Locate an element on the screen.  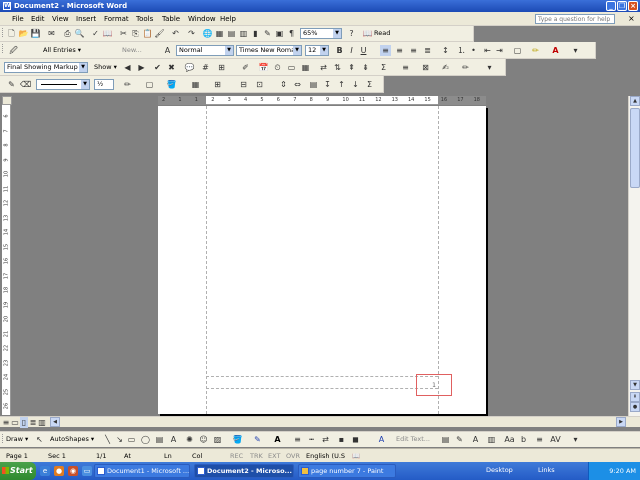
decrease-indent-icon: ⇤ is located at coordinates (487, 50).